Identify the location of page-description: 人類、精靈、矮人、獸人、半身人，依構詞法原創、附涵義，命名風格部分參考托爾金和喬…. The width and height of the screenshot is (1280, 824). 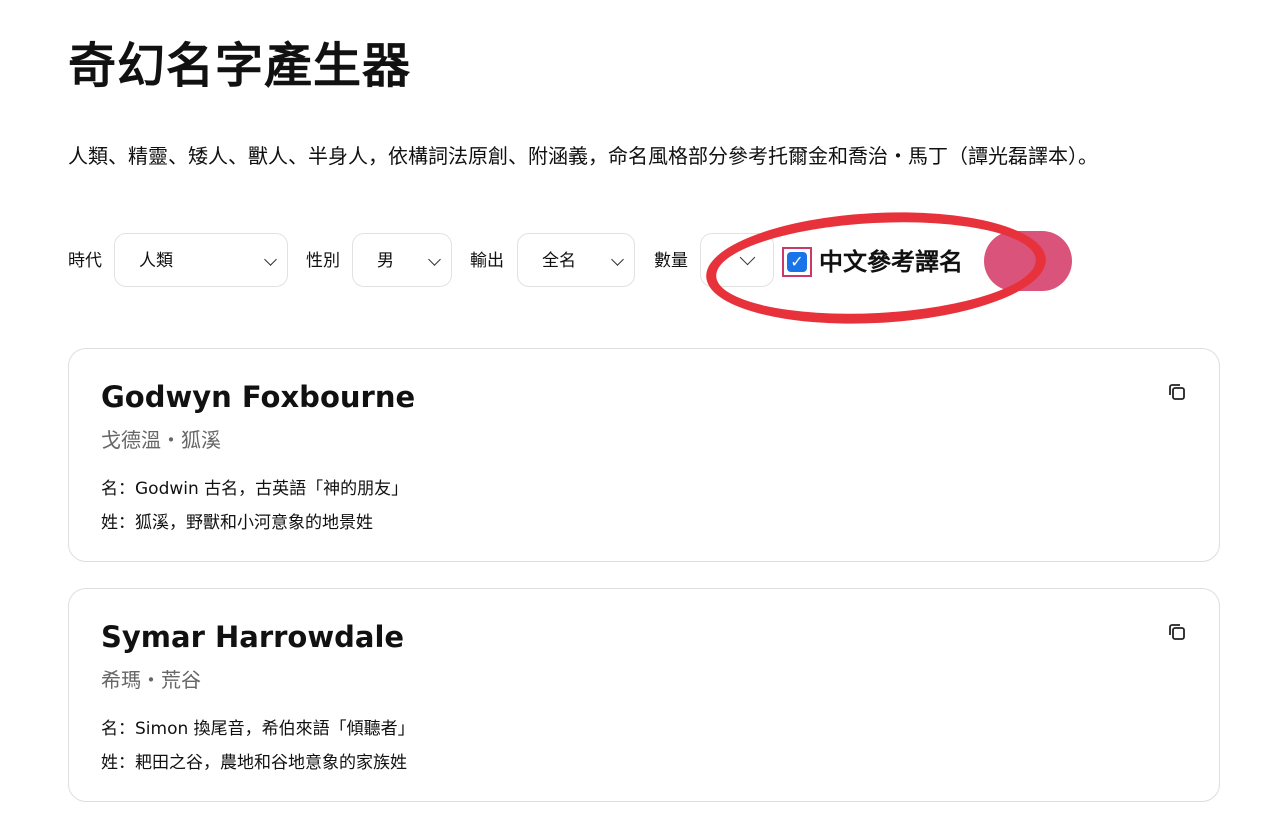
(583, 156).